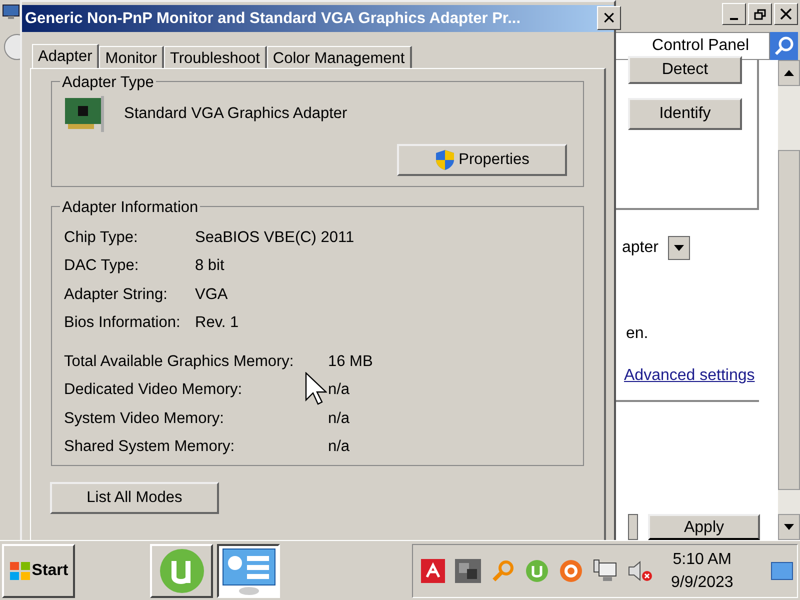 This screenshot has width=800, height=600. Describe the element at coordinates (689, 376) in the screenshot. I see `advanced-settings-link: Advanced settings` at that location.